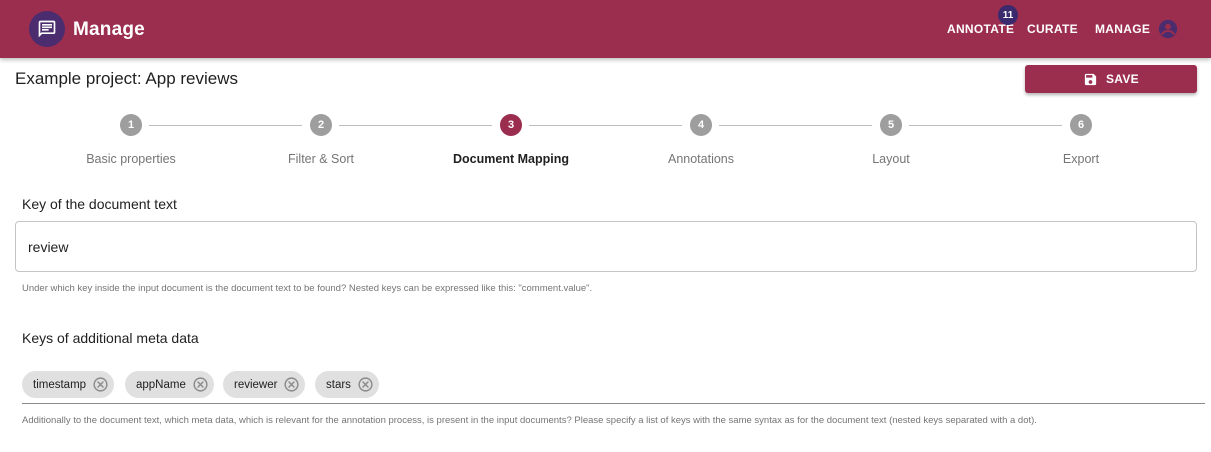 This screenshot has height=452, width=1211. I want to click on app-bar: Manage ANNOTATE 11 CURATE MANAGE, so click(605, 29).